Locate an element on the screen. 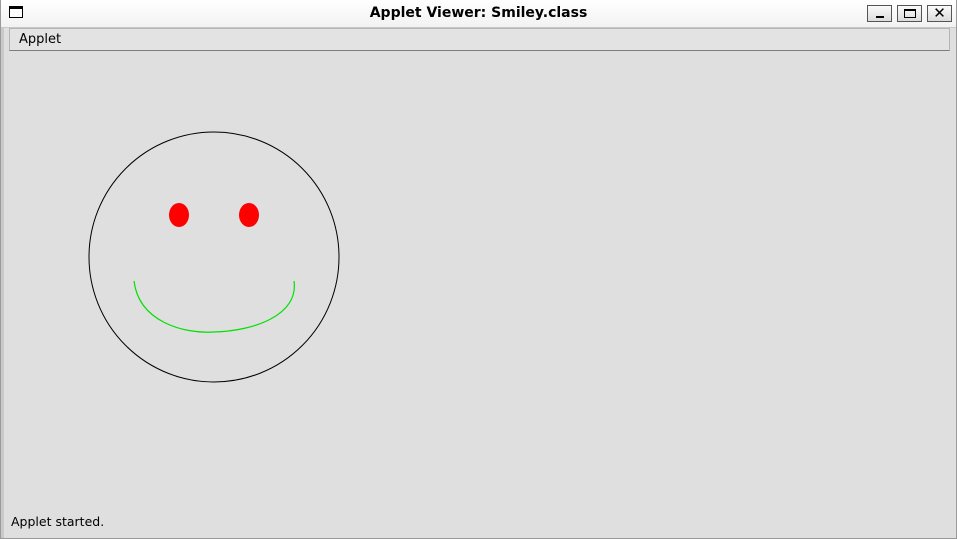 Image resolution: width=957 pixels, height=539 pixels. minimize-button is located at coordinates (879, 13).